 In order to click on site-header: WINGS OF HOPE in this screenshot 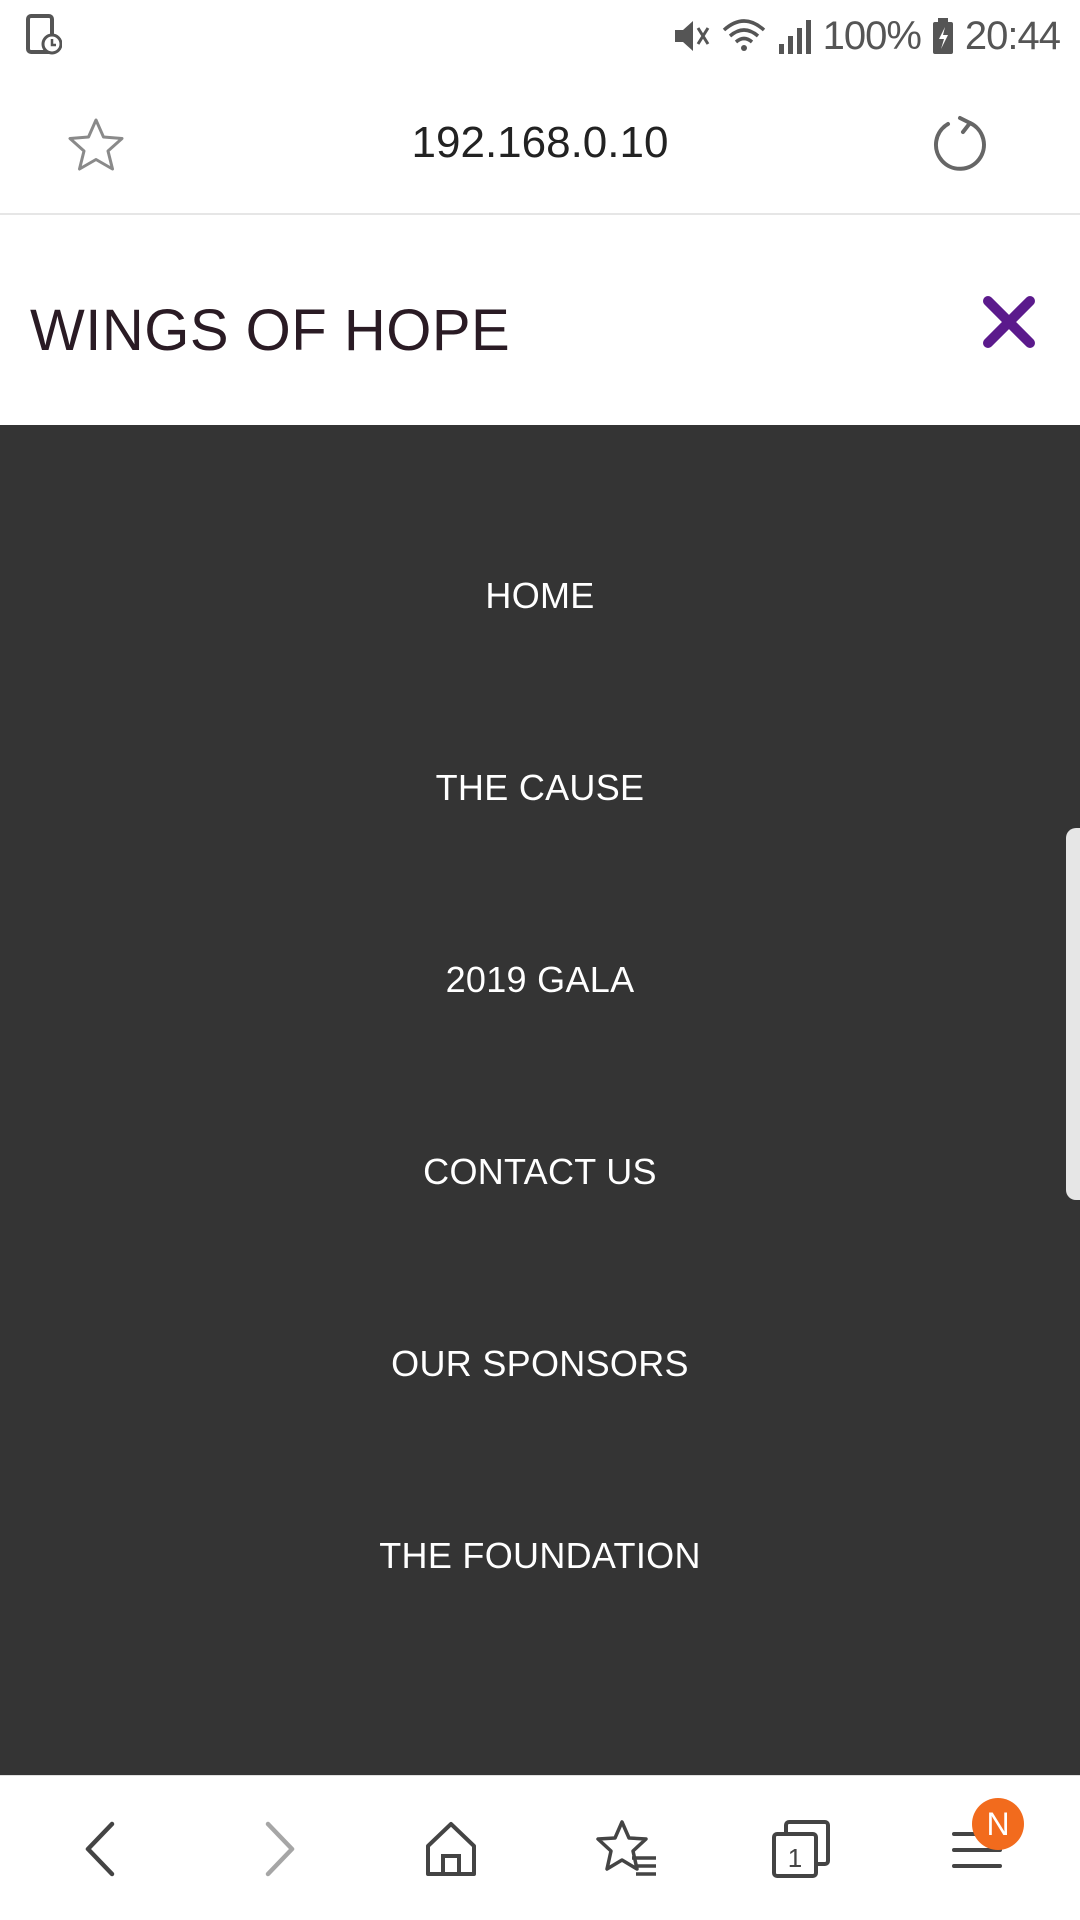, I will do `click(540, 320)`.